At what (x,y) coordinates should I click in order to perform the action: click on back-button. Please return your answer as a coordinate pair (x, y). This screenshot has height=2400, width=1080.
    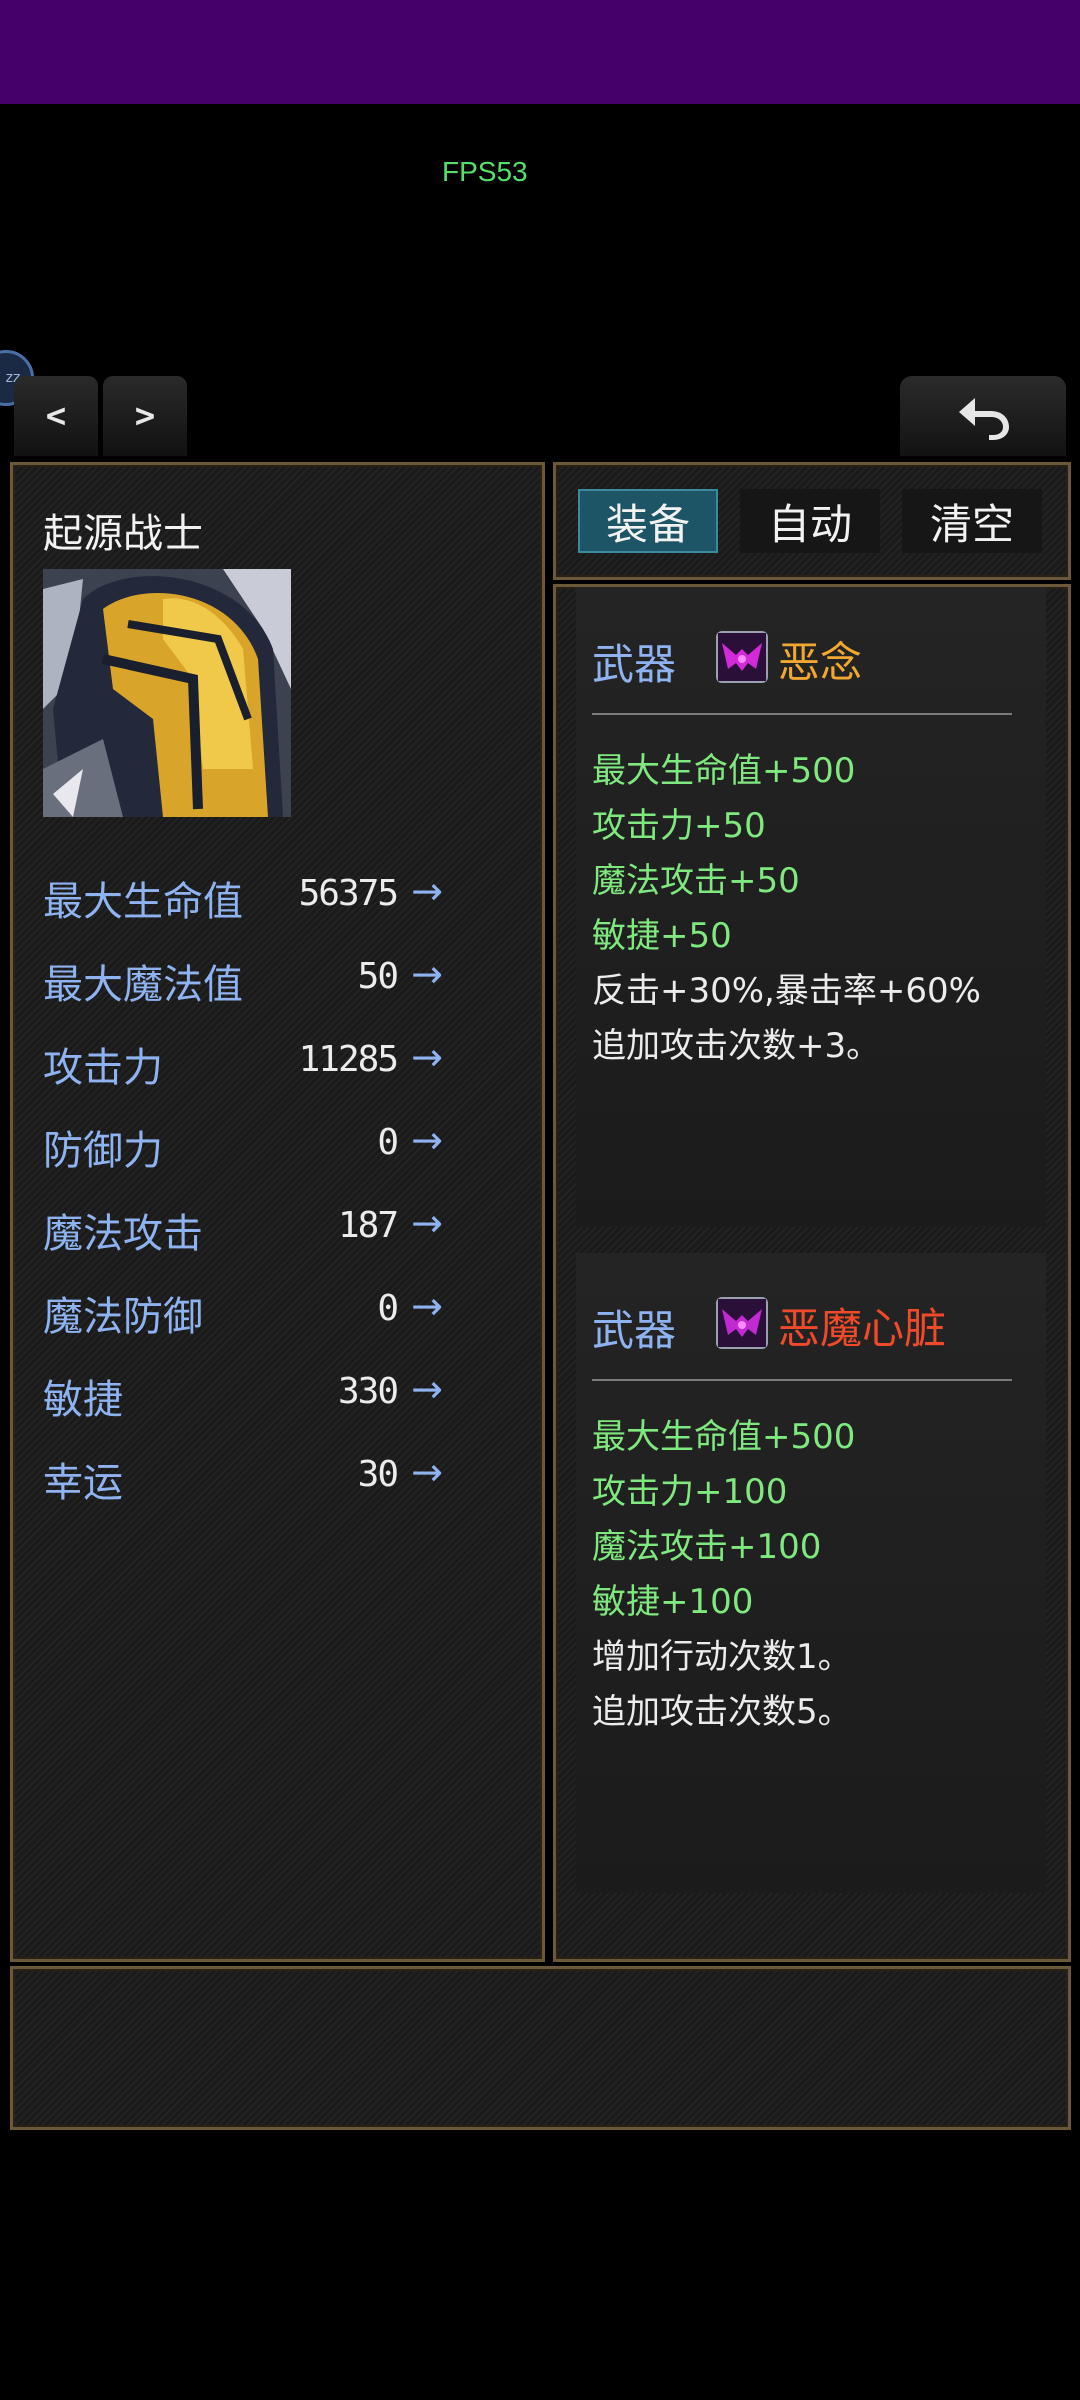
    Looking at the image, I should click on (983, 416).